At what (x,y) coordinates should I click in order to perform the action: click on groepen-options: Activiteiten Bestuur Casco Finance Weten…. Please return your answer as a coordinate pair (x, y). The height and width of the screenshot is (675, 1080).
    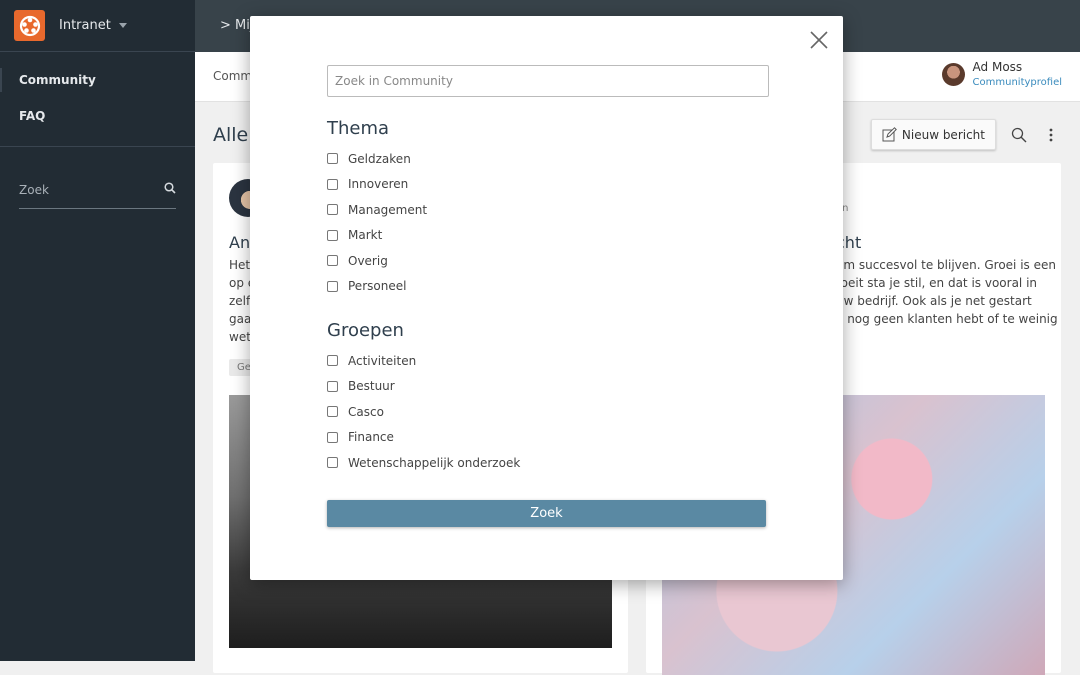
    Looking at the image, I should click on (423, 412).